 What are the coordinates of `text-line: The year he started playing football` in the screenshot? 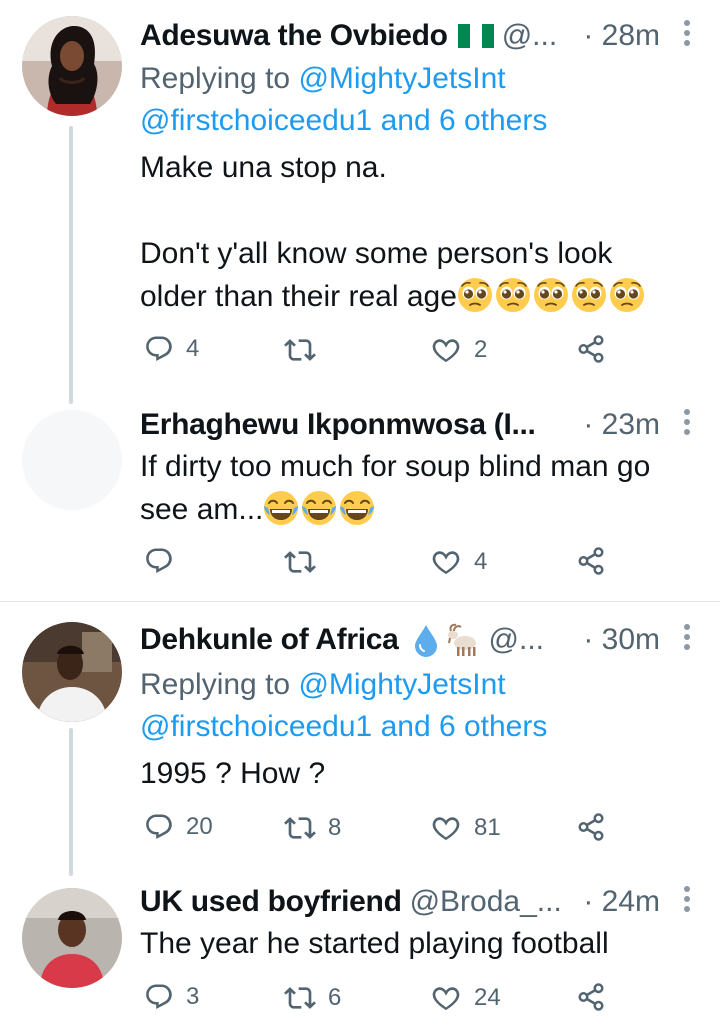 It's located at (374, 943).